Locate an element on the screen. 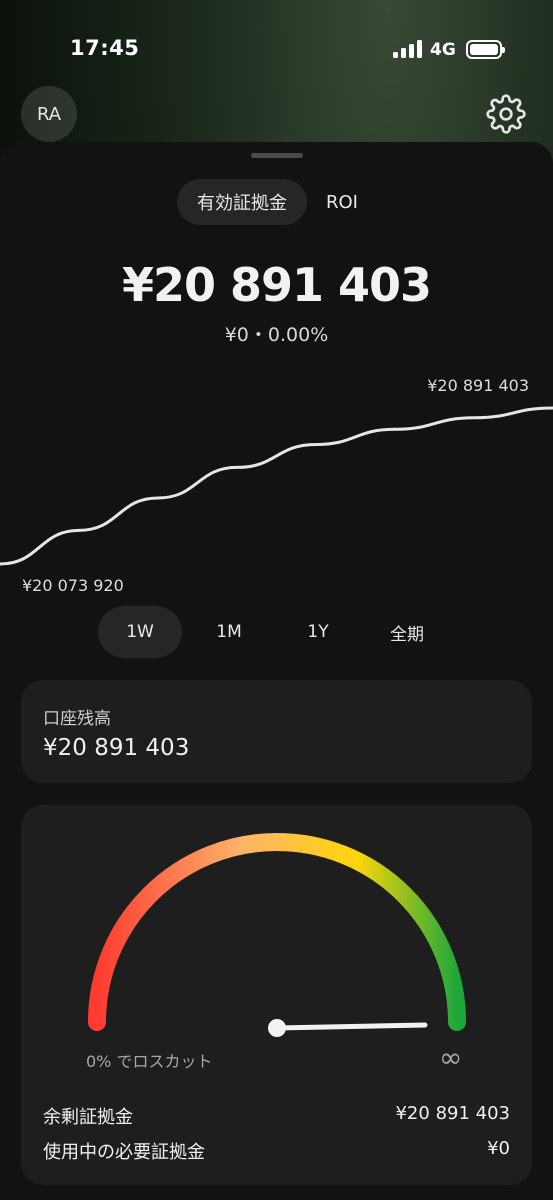 This screenshot has width=553, height=1200. chart-min-label: ¥20 073 920 is located at coordinates (73, 585).